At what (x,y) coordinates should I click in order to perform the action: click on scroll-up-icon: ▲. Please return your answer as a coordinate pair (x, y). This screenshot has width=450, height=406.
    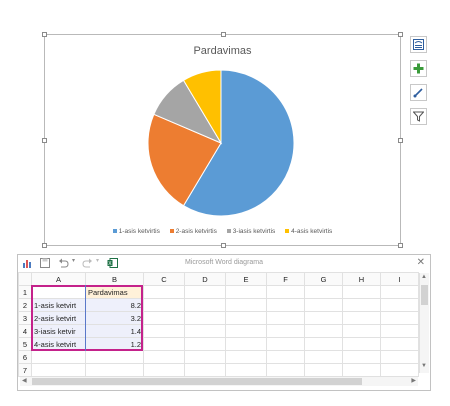
    Looking at the image, I should click on (424, 277).